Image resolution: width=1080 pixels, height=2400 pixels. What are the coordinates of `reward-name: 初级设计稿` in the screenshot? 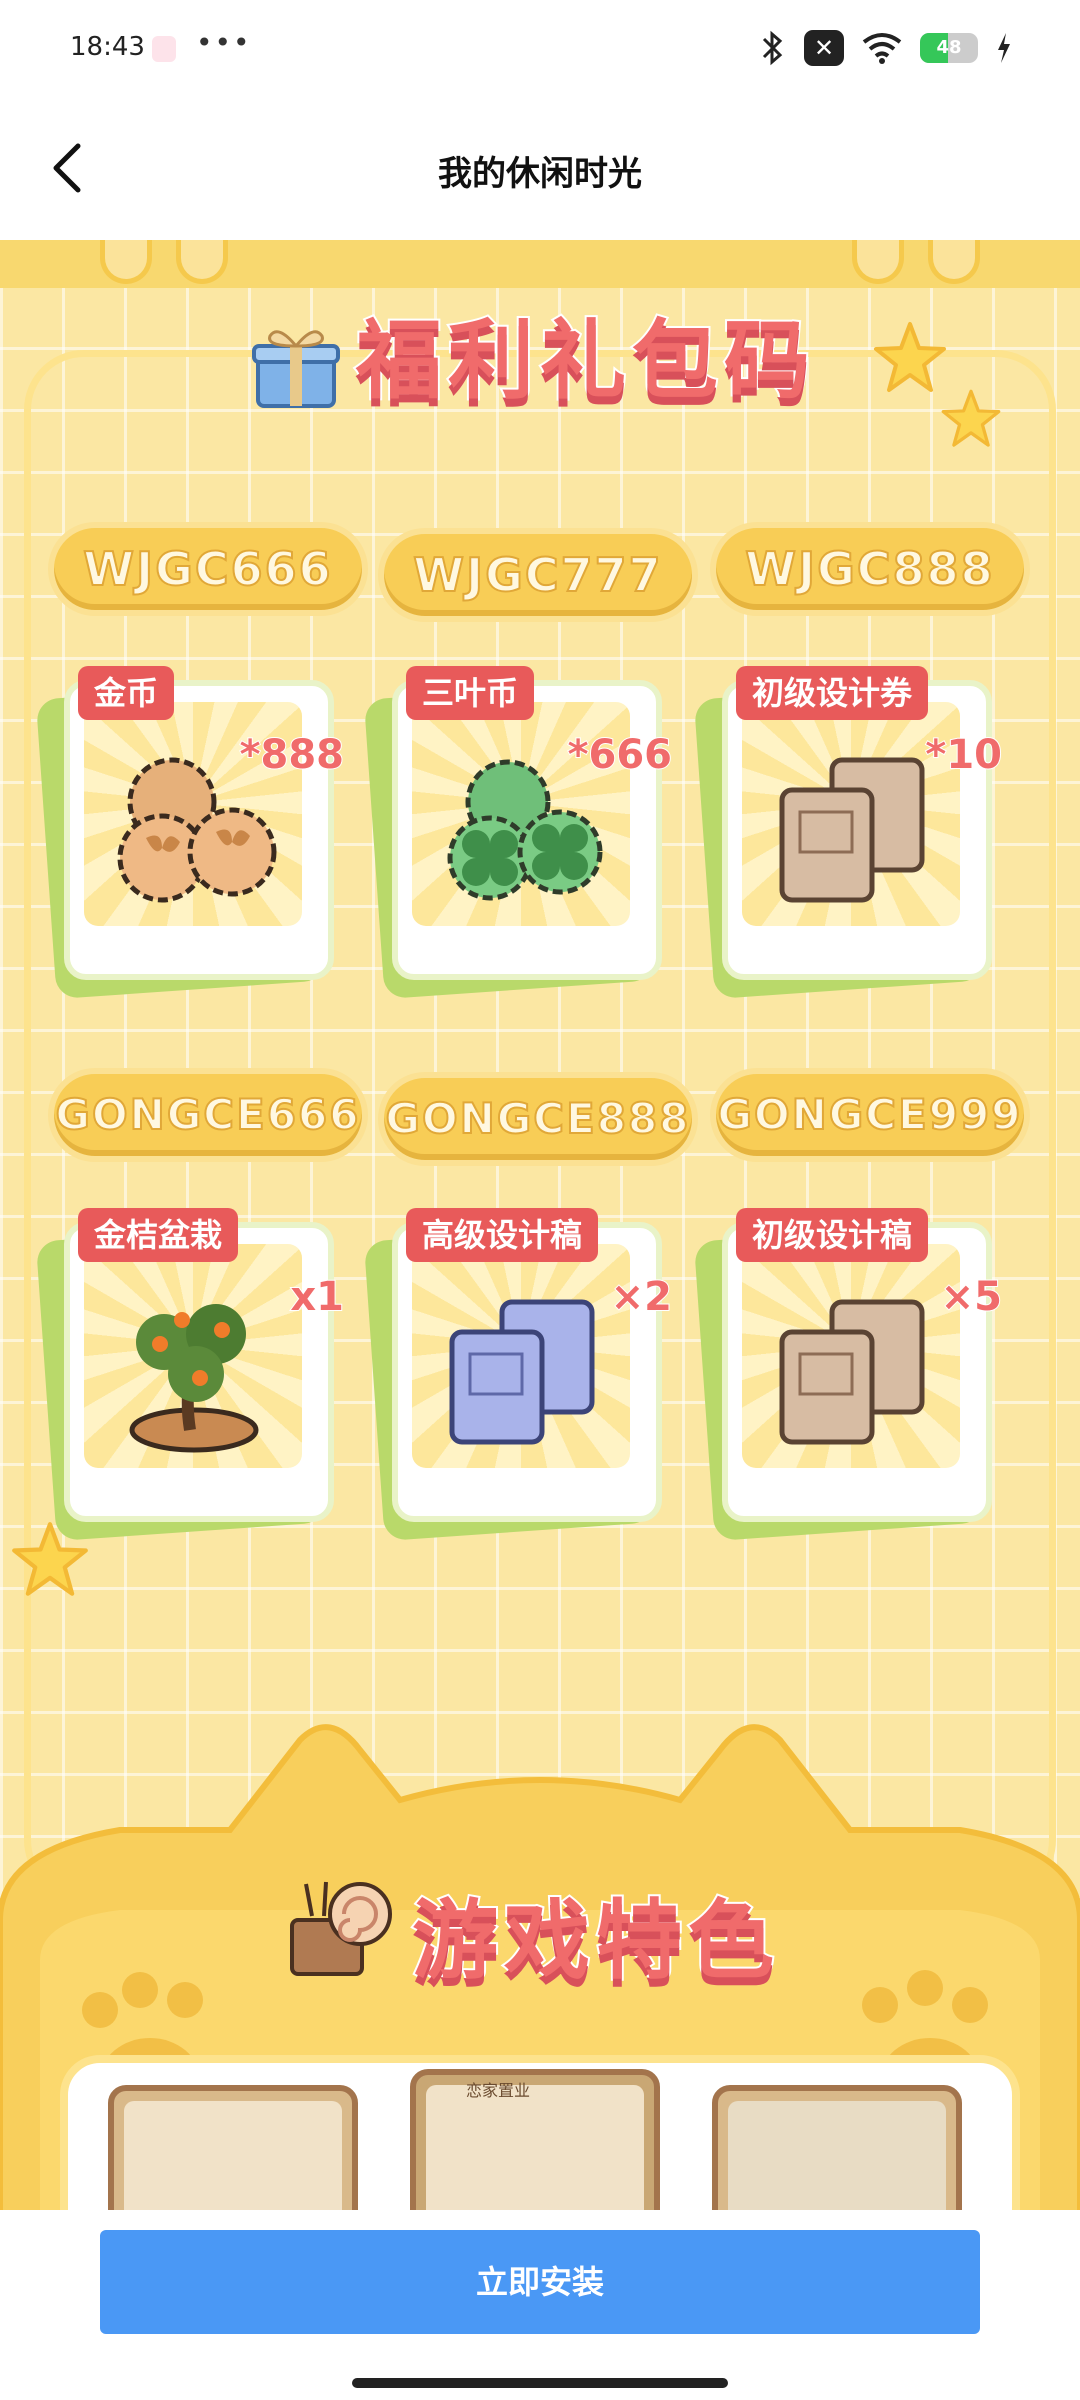 It's located at (832, 1235).